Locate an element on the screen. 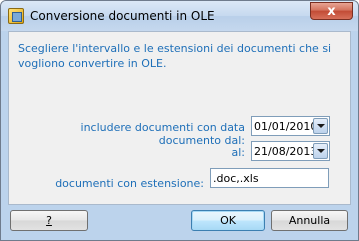  app-icon is located at coordinates (16, 16).